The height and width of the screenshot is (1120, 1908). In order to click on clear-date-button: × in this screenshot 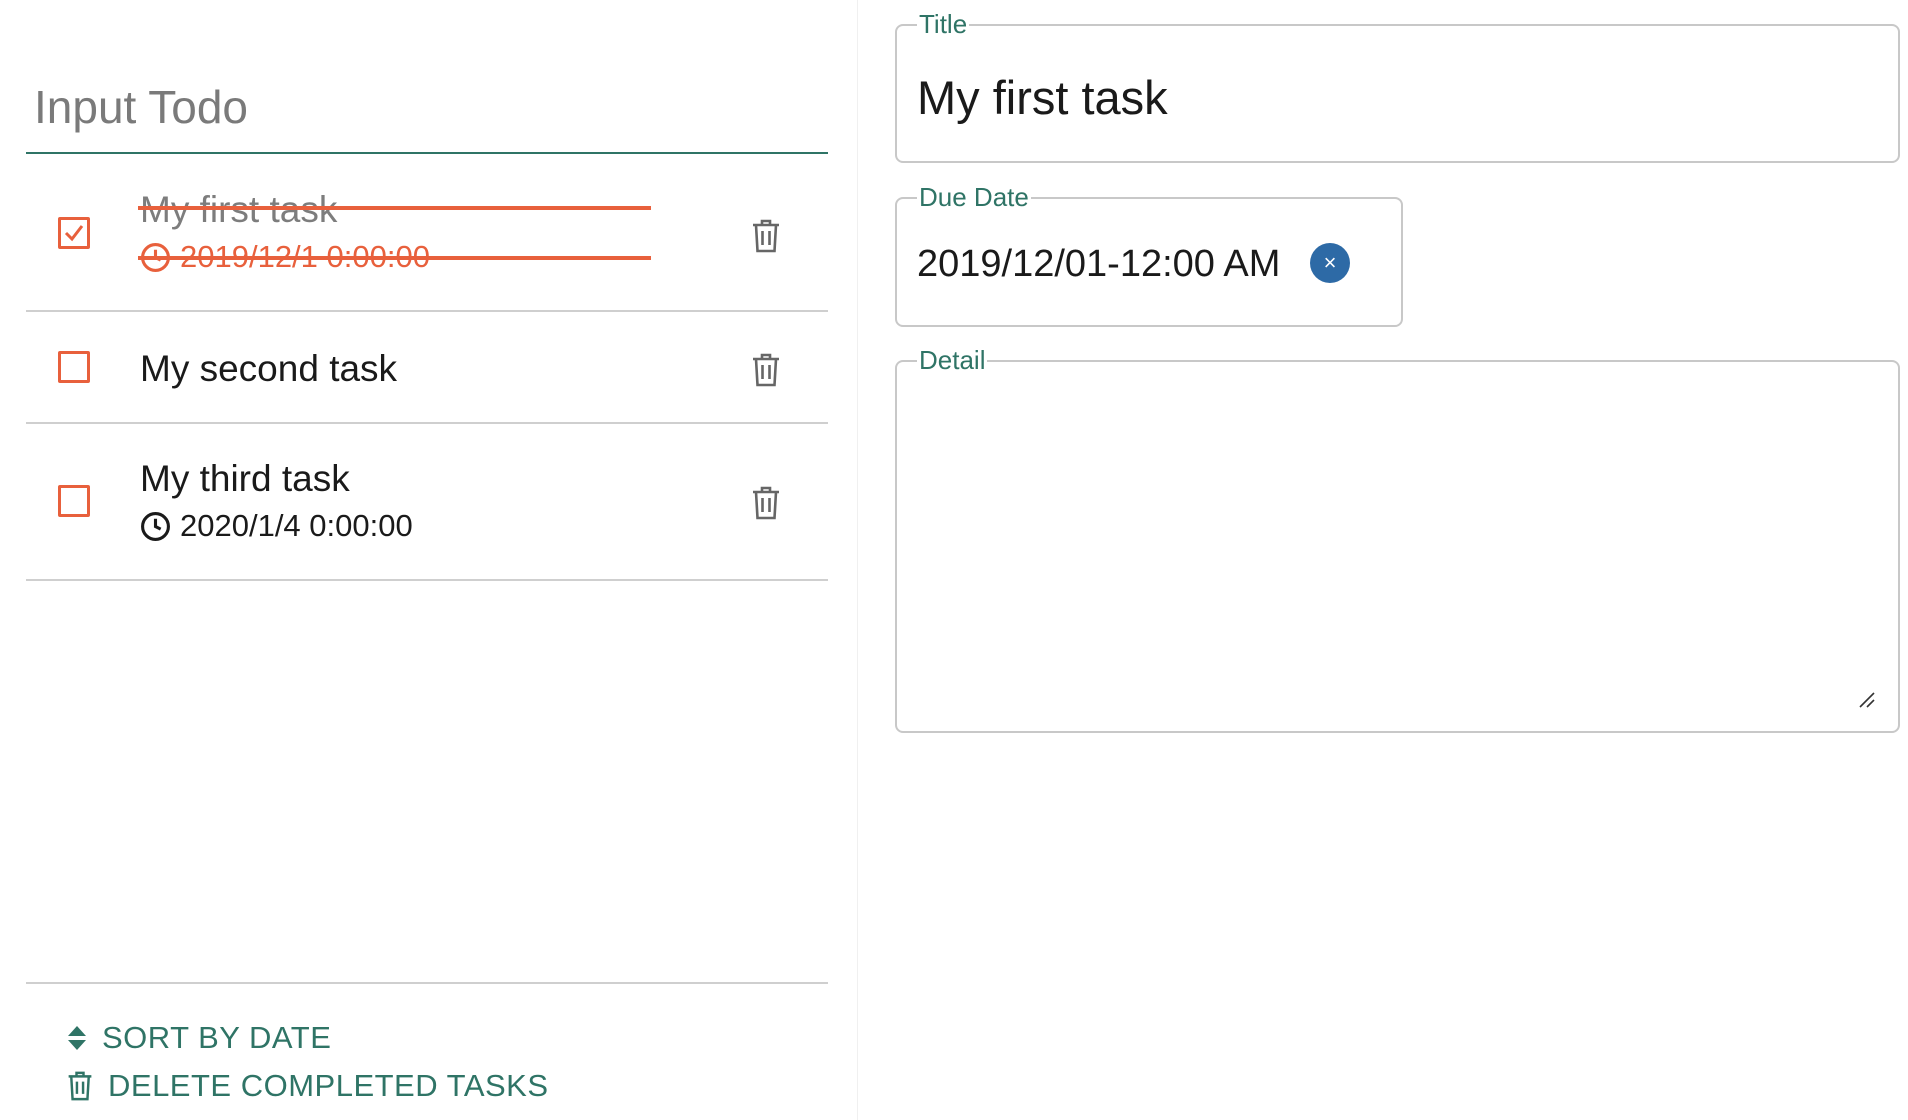, I will do `click(1330, 263)`.